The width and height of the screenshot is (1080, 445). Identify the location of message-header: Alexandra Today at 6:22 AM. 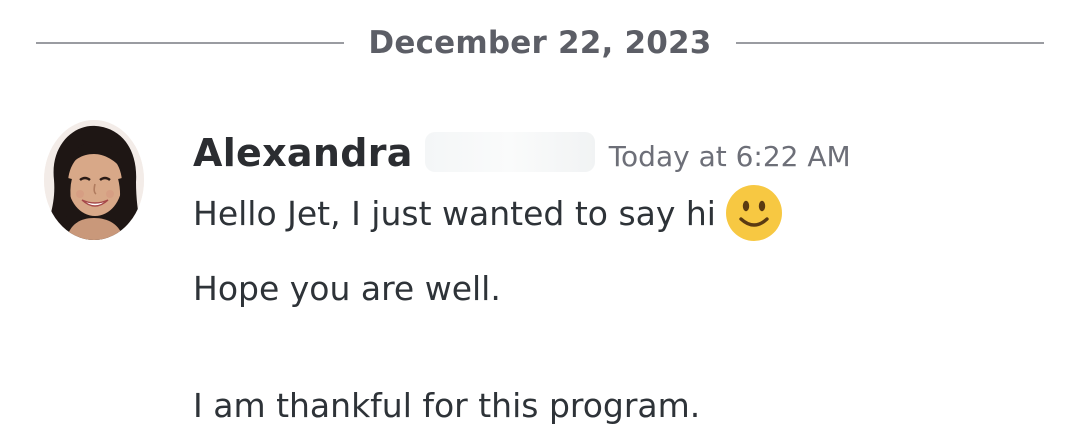
(522, 156).